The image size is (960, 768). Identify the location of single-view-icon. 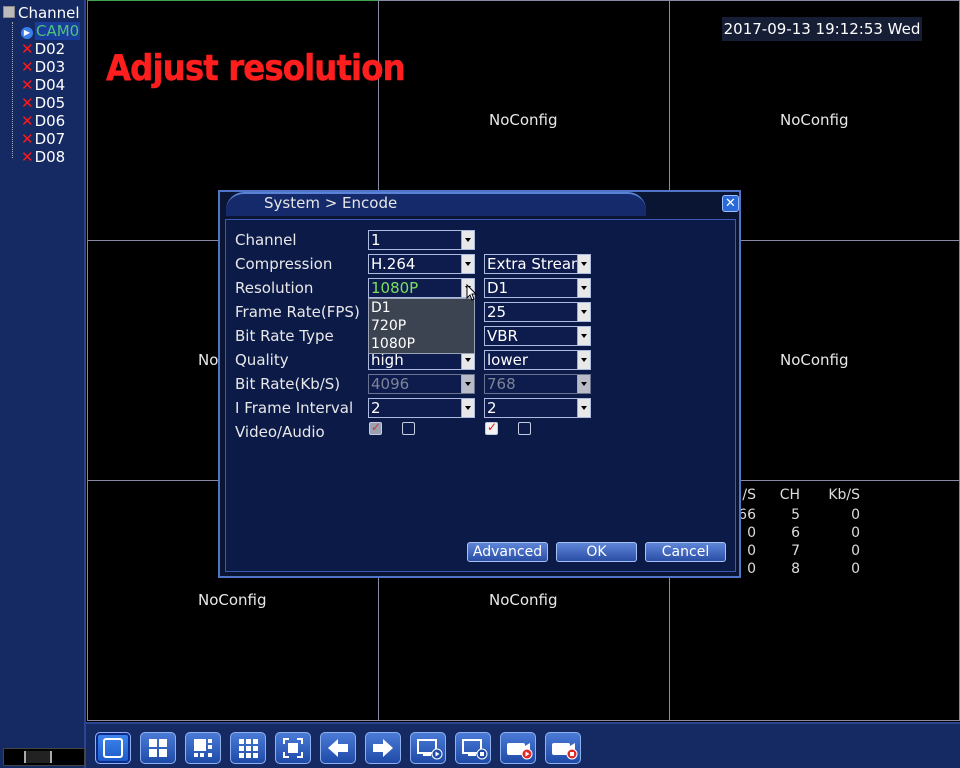
(113, 748).